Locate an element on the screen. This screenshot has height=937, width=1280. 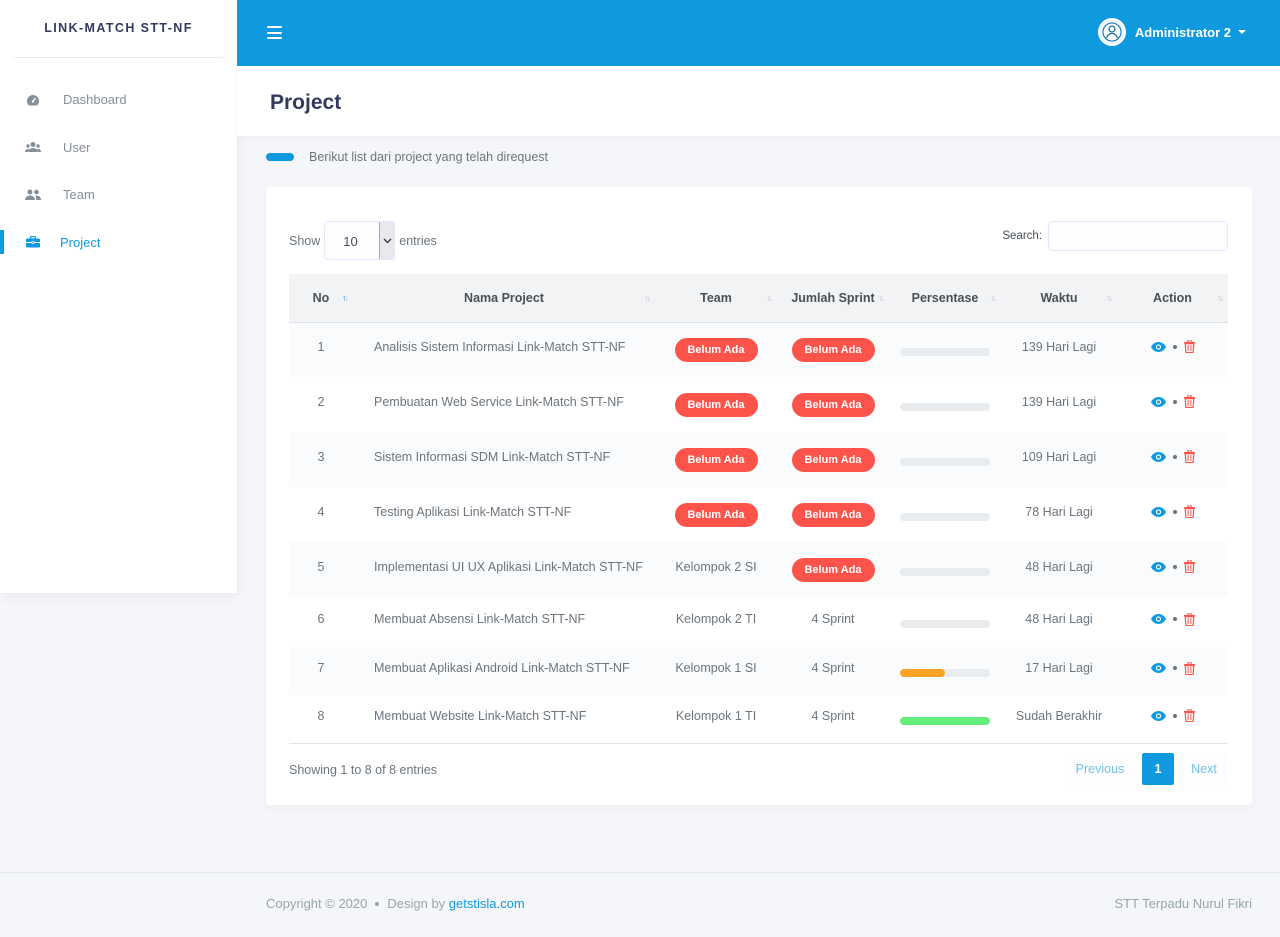
sidebar-item-dashboard: Dashboard is located at coordinates (118, 100).